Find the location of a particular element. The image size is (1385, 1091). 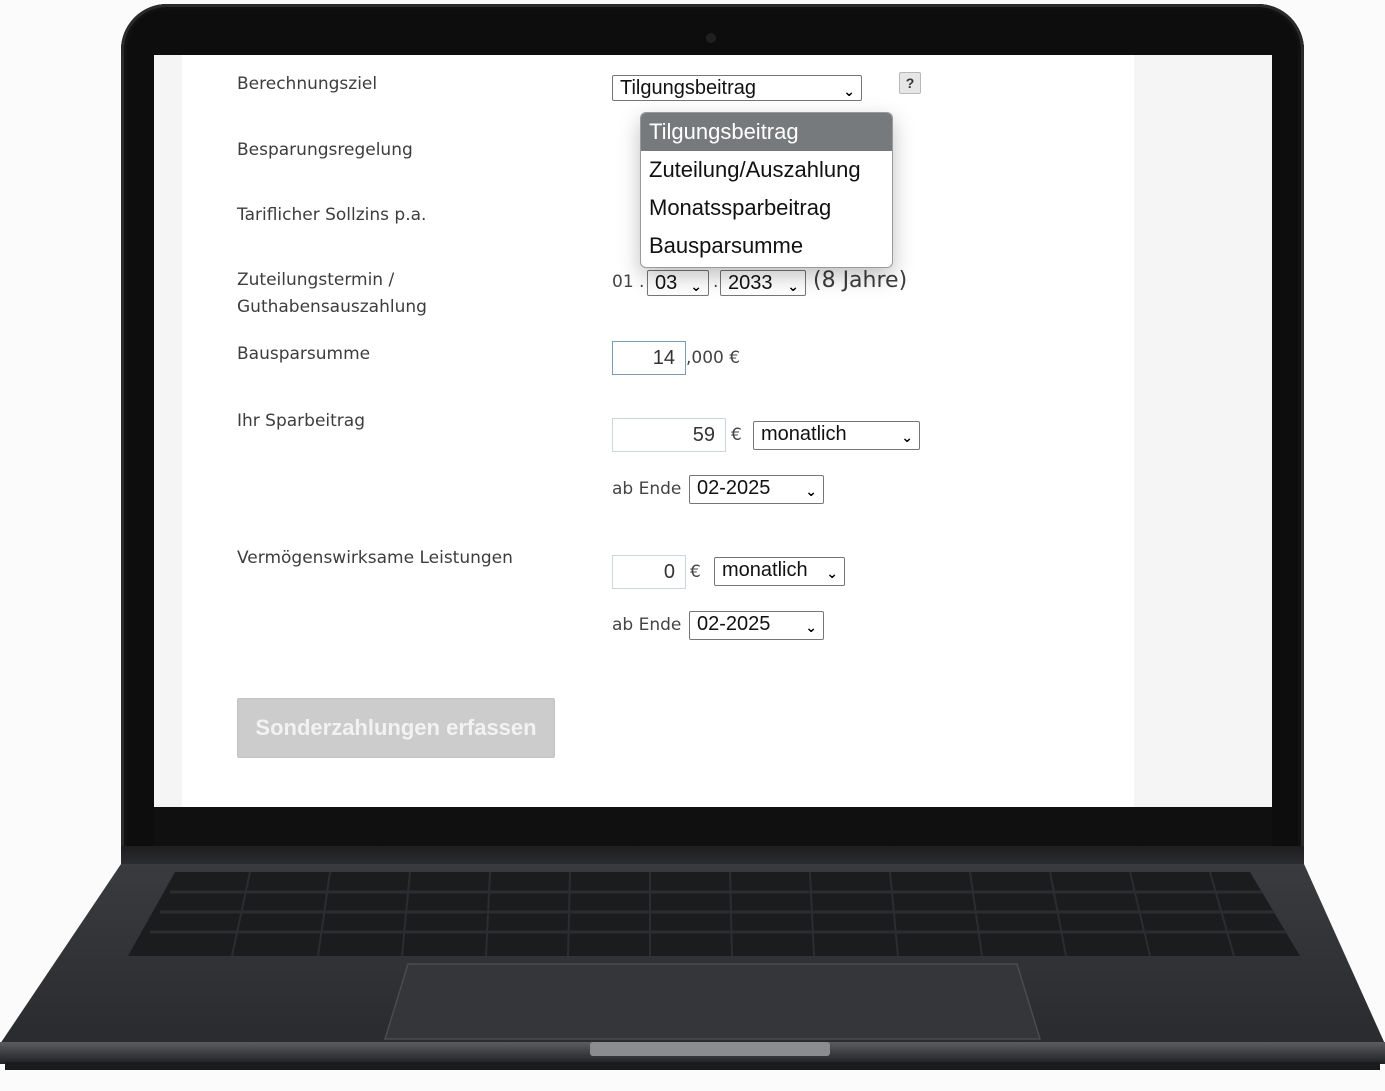

year-select: 2033 ⌄ is located at coordinates (763, 283).